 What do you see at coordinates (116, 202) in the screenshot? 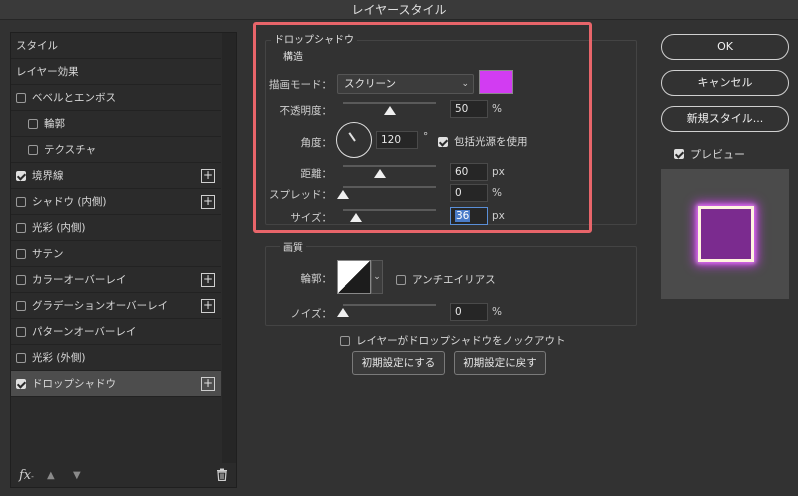
I see `style-item: シャドウ (内側) +` at bounding box center [116, 202].